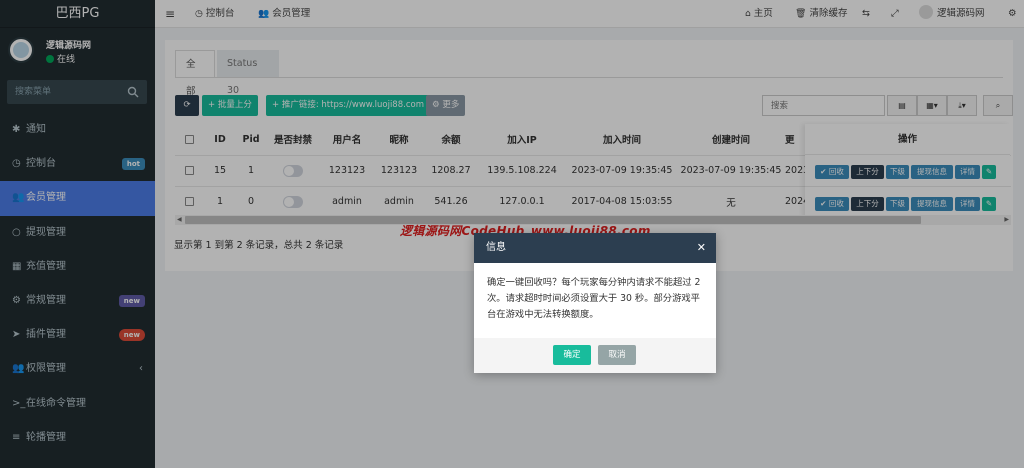 This screenshot has height=468, width=1024. What do you see at coordinates (701, 248) in the screenshot?
I see `close-icon: ✕` at bounding box center [701, 248].